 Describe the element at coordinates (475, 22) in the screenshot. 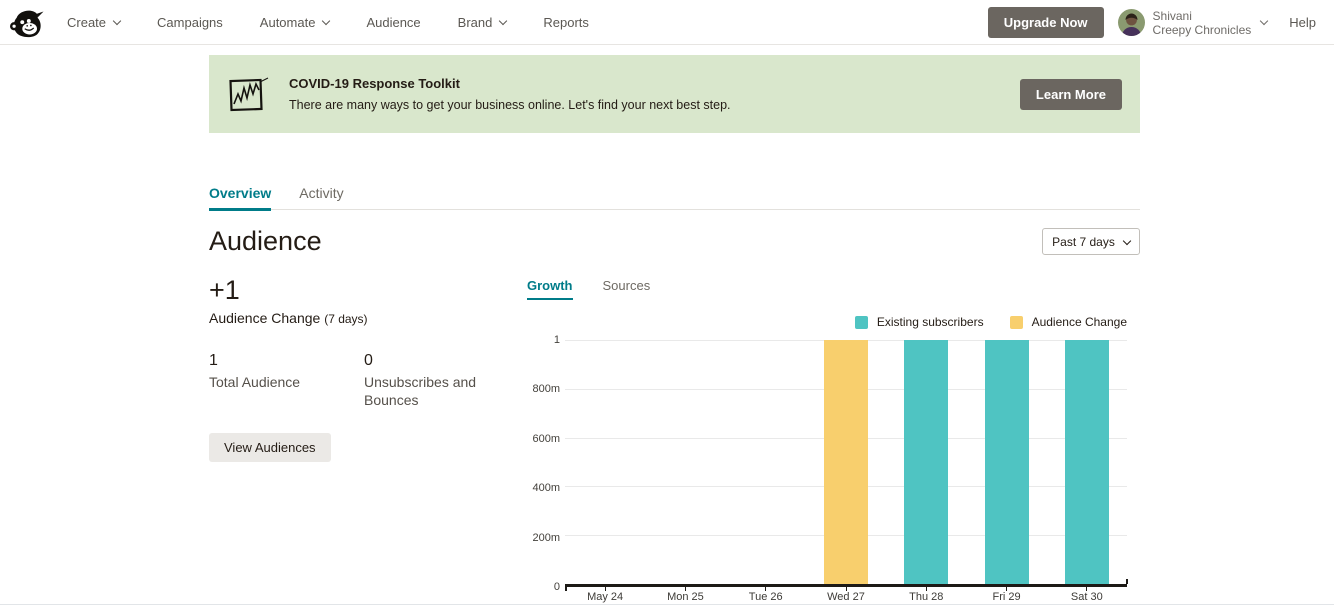

I see `nav-item-label: Brand` at that location.